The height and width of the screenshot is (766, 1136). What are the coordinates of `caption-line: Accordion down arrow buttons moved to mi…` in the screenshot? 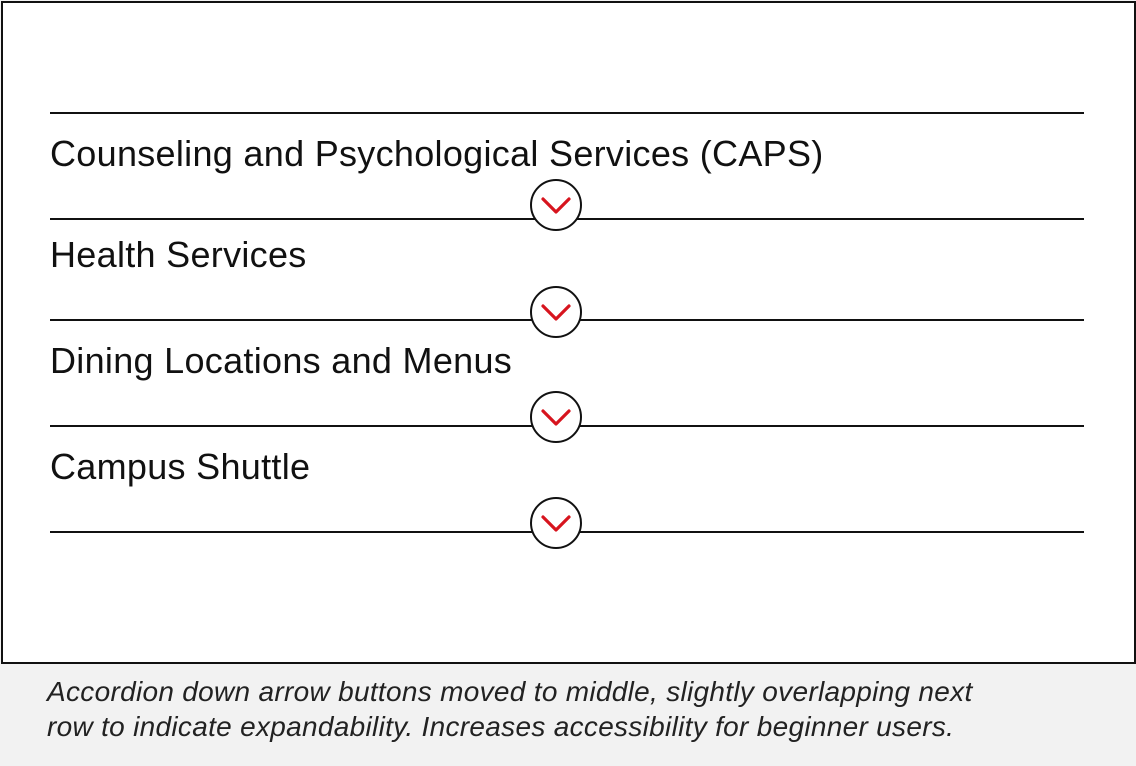 It's located at (510, 691).